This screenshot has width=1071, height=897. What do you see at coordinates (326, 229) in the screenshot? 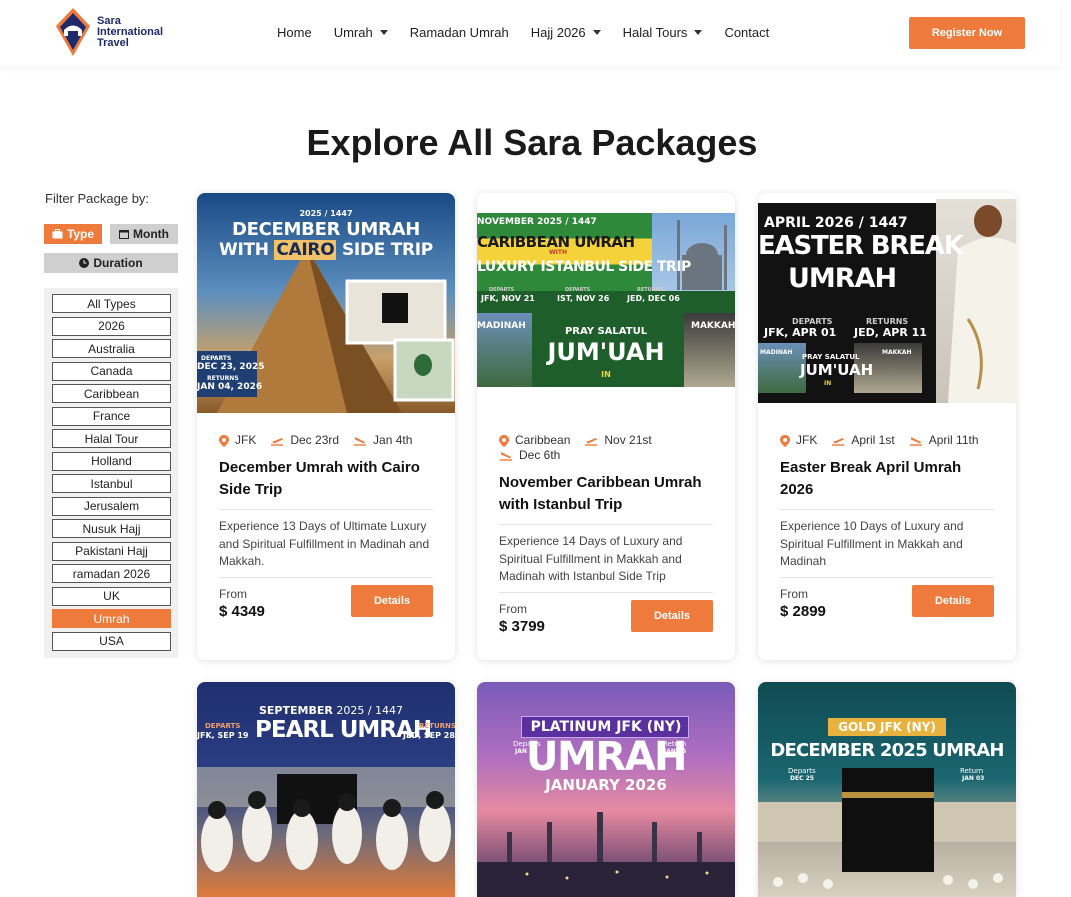
I see `image-headline: DECEMBER UMRAH` at bounding box center [326, 229].